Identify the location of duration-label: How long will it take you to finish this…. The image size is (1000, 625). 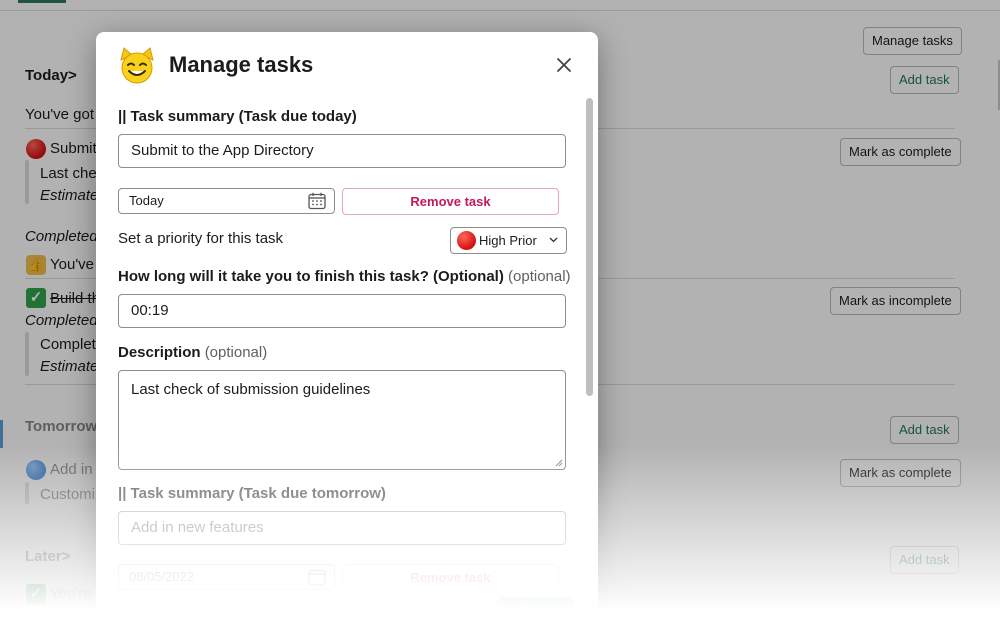
(344, 276).